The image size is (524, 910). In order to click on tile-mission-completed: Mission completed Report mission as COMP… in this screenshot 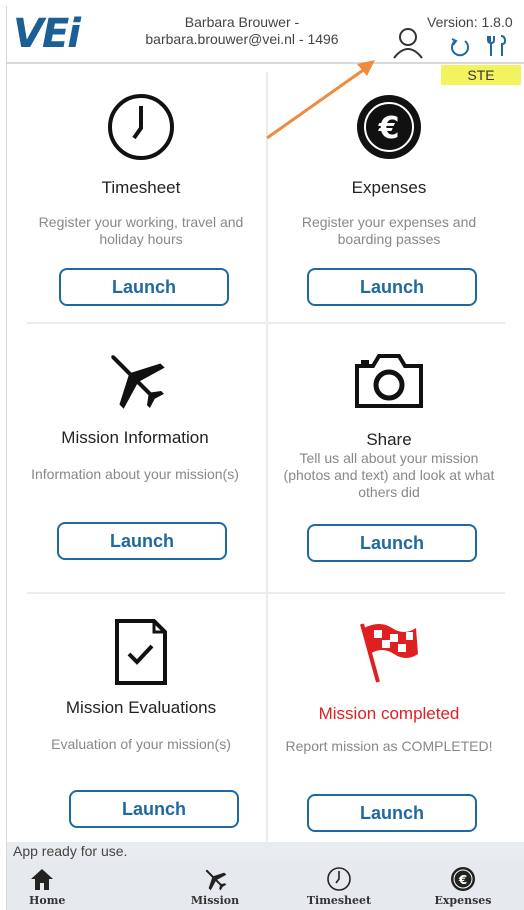, I will do `click(389, 719)`.